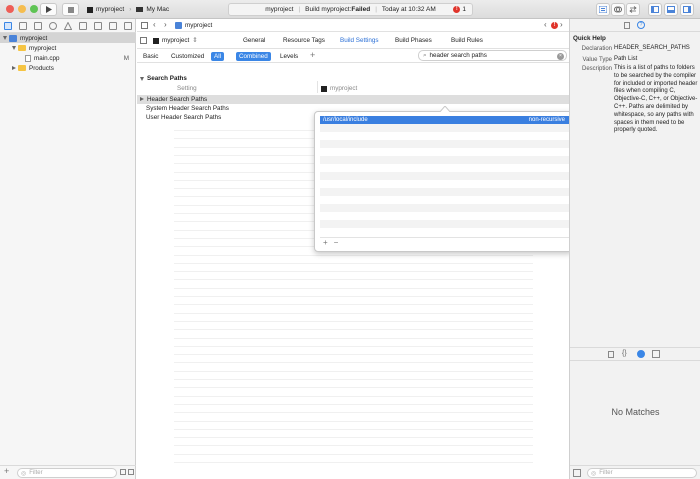 Image resolution: width=700 pixels, height=479 pixels. What do you see at coordinates (353, 25) in the screenshot?
I see `jump-bar: ‹ › myproject ‹ ! ›` at bounding box center [353, 25].